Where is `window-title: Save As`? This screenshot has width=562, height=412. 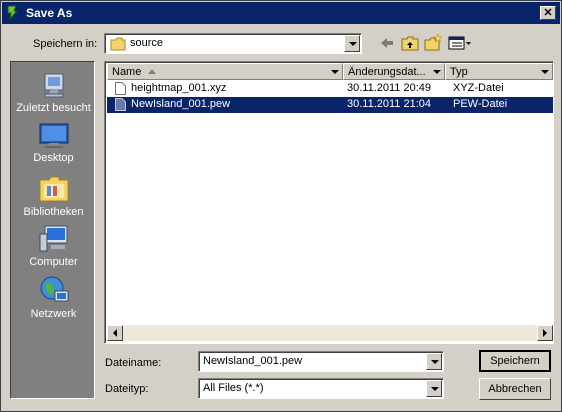
window-title: Save As is located at coordinates (49, 13).